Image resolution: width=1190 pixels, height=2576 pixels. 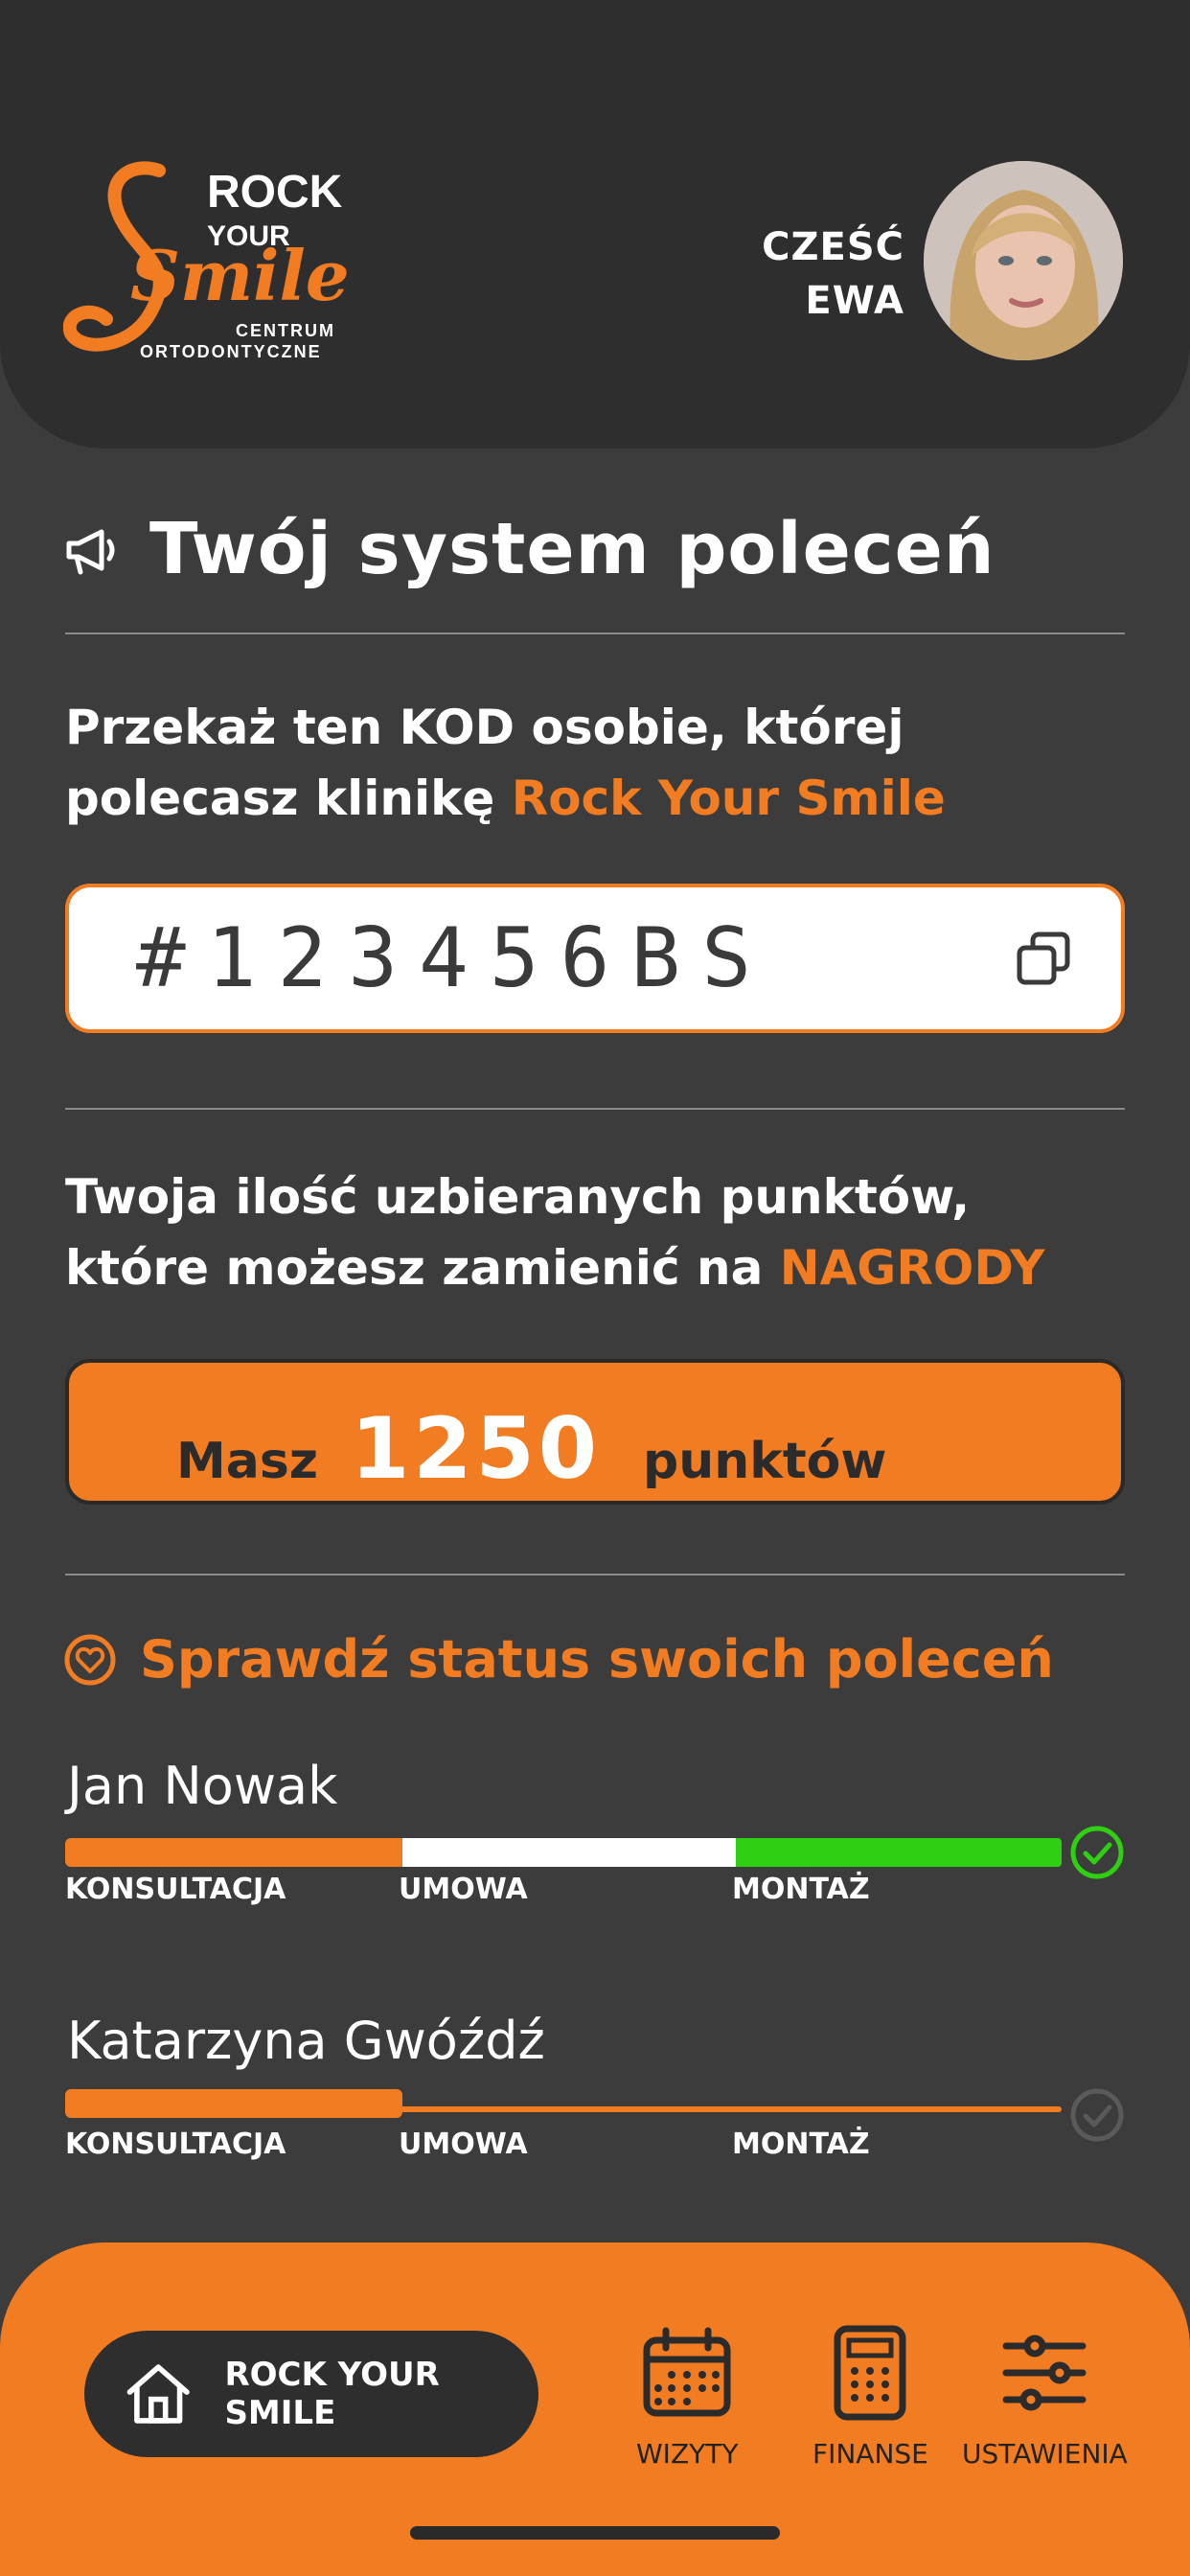 I want to click on stage-mounting-segment, so click(x=899, y=1852).